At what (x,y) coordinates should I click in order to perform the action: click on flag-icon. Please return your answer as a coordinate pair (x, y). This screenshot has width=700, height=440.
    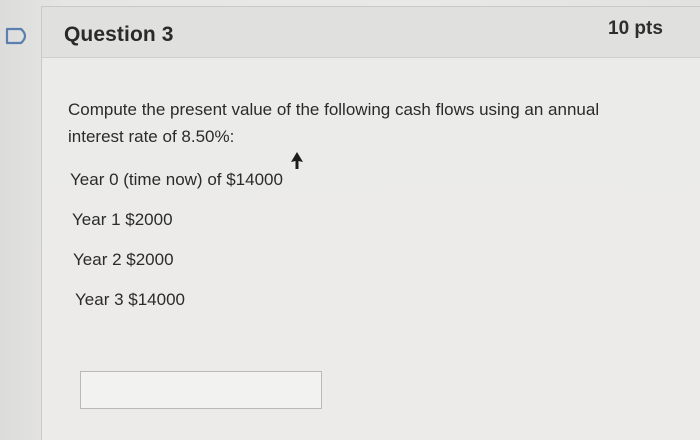
    Looking at the image, I should click on (18, 36).